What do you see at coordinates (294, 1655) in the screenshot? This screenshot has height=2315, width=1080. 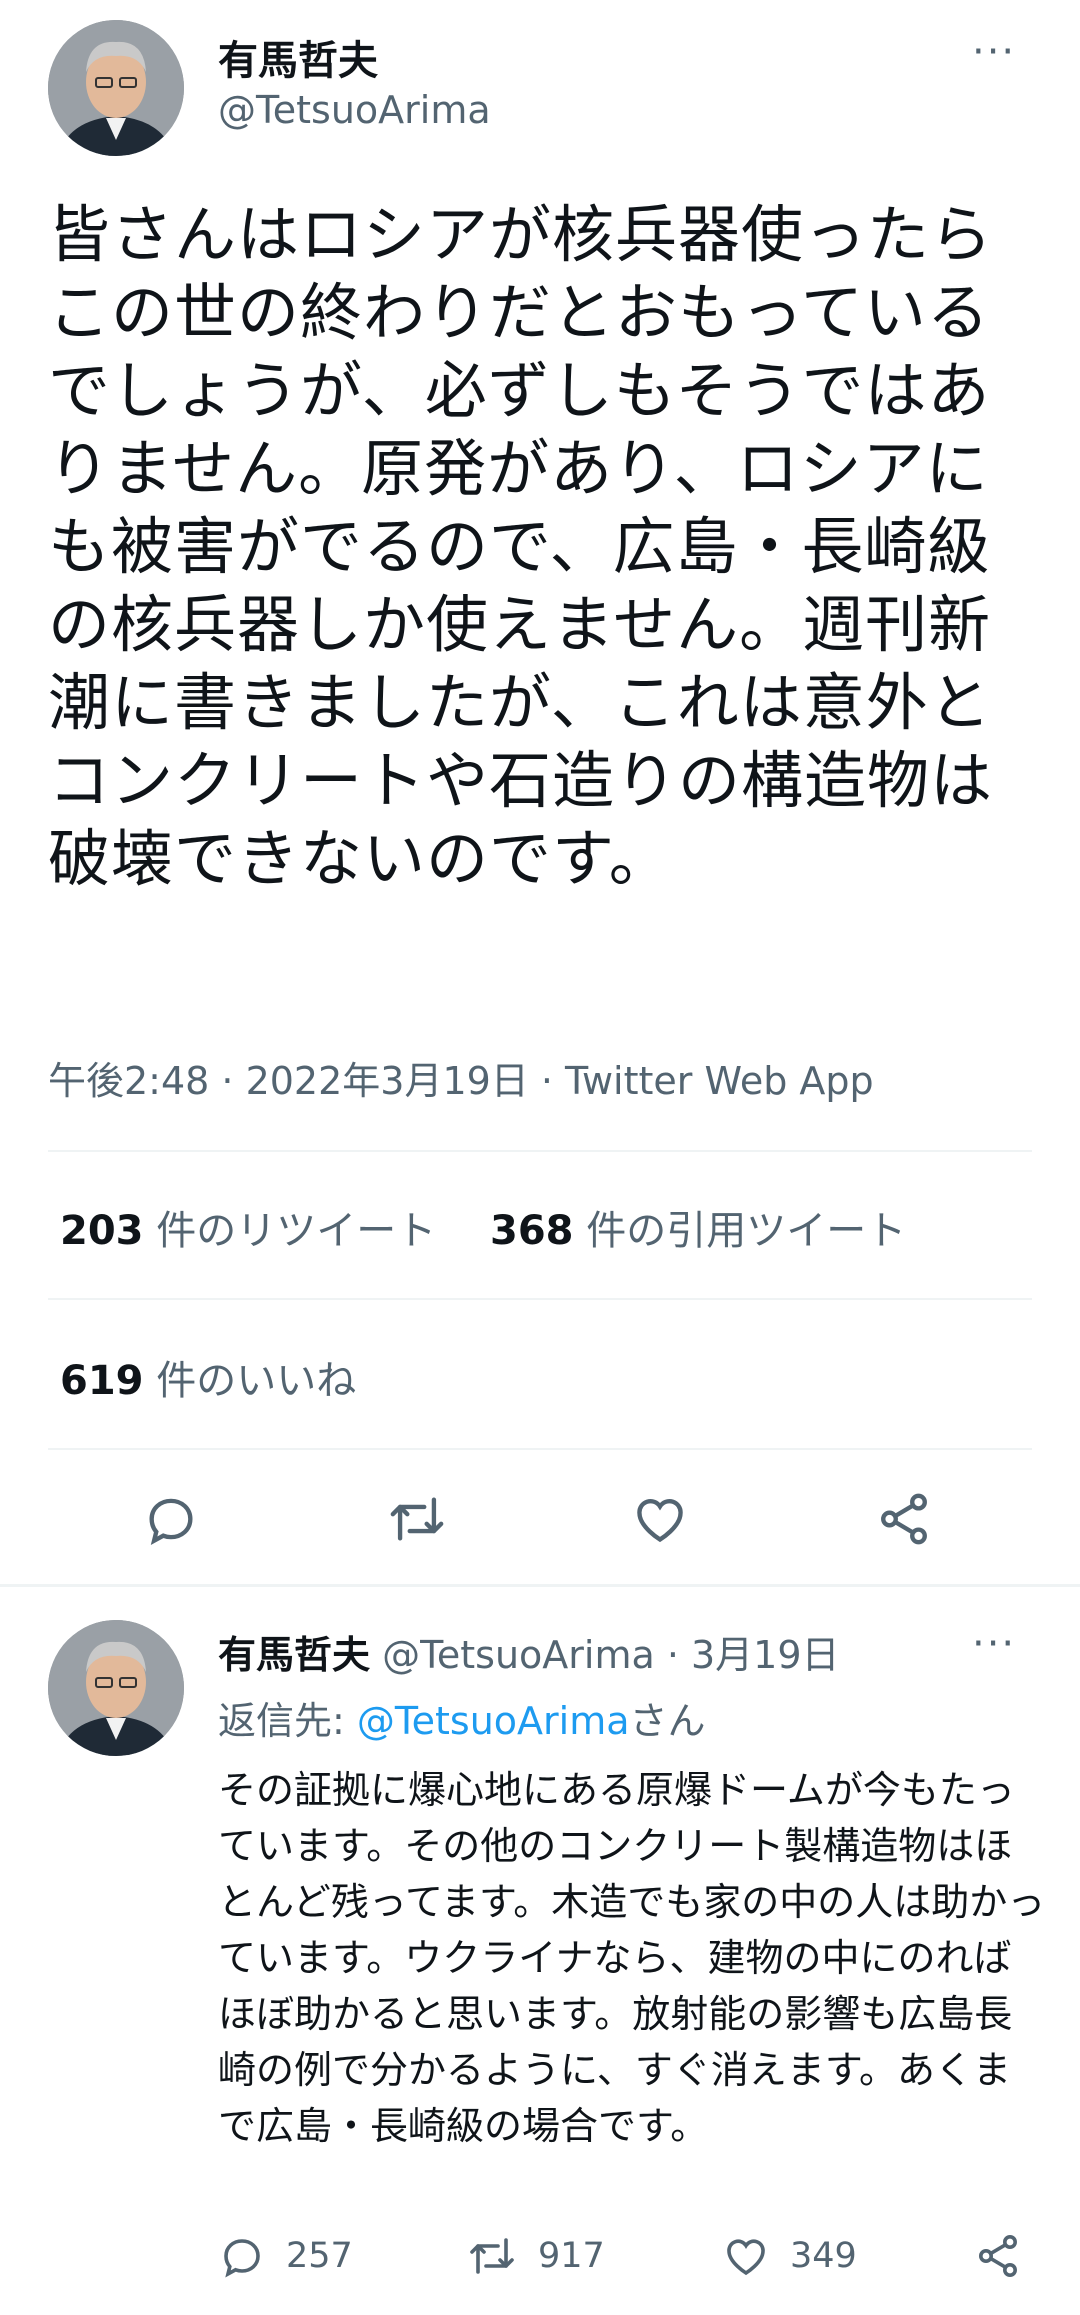 I see `reply-display-name: 有馬哲夫` at bounding box center [294, 1655].